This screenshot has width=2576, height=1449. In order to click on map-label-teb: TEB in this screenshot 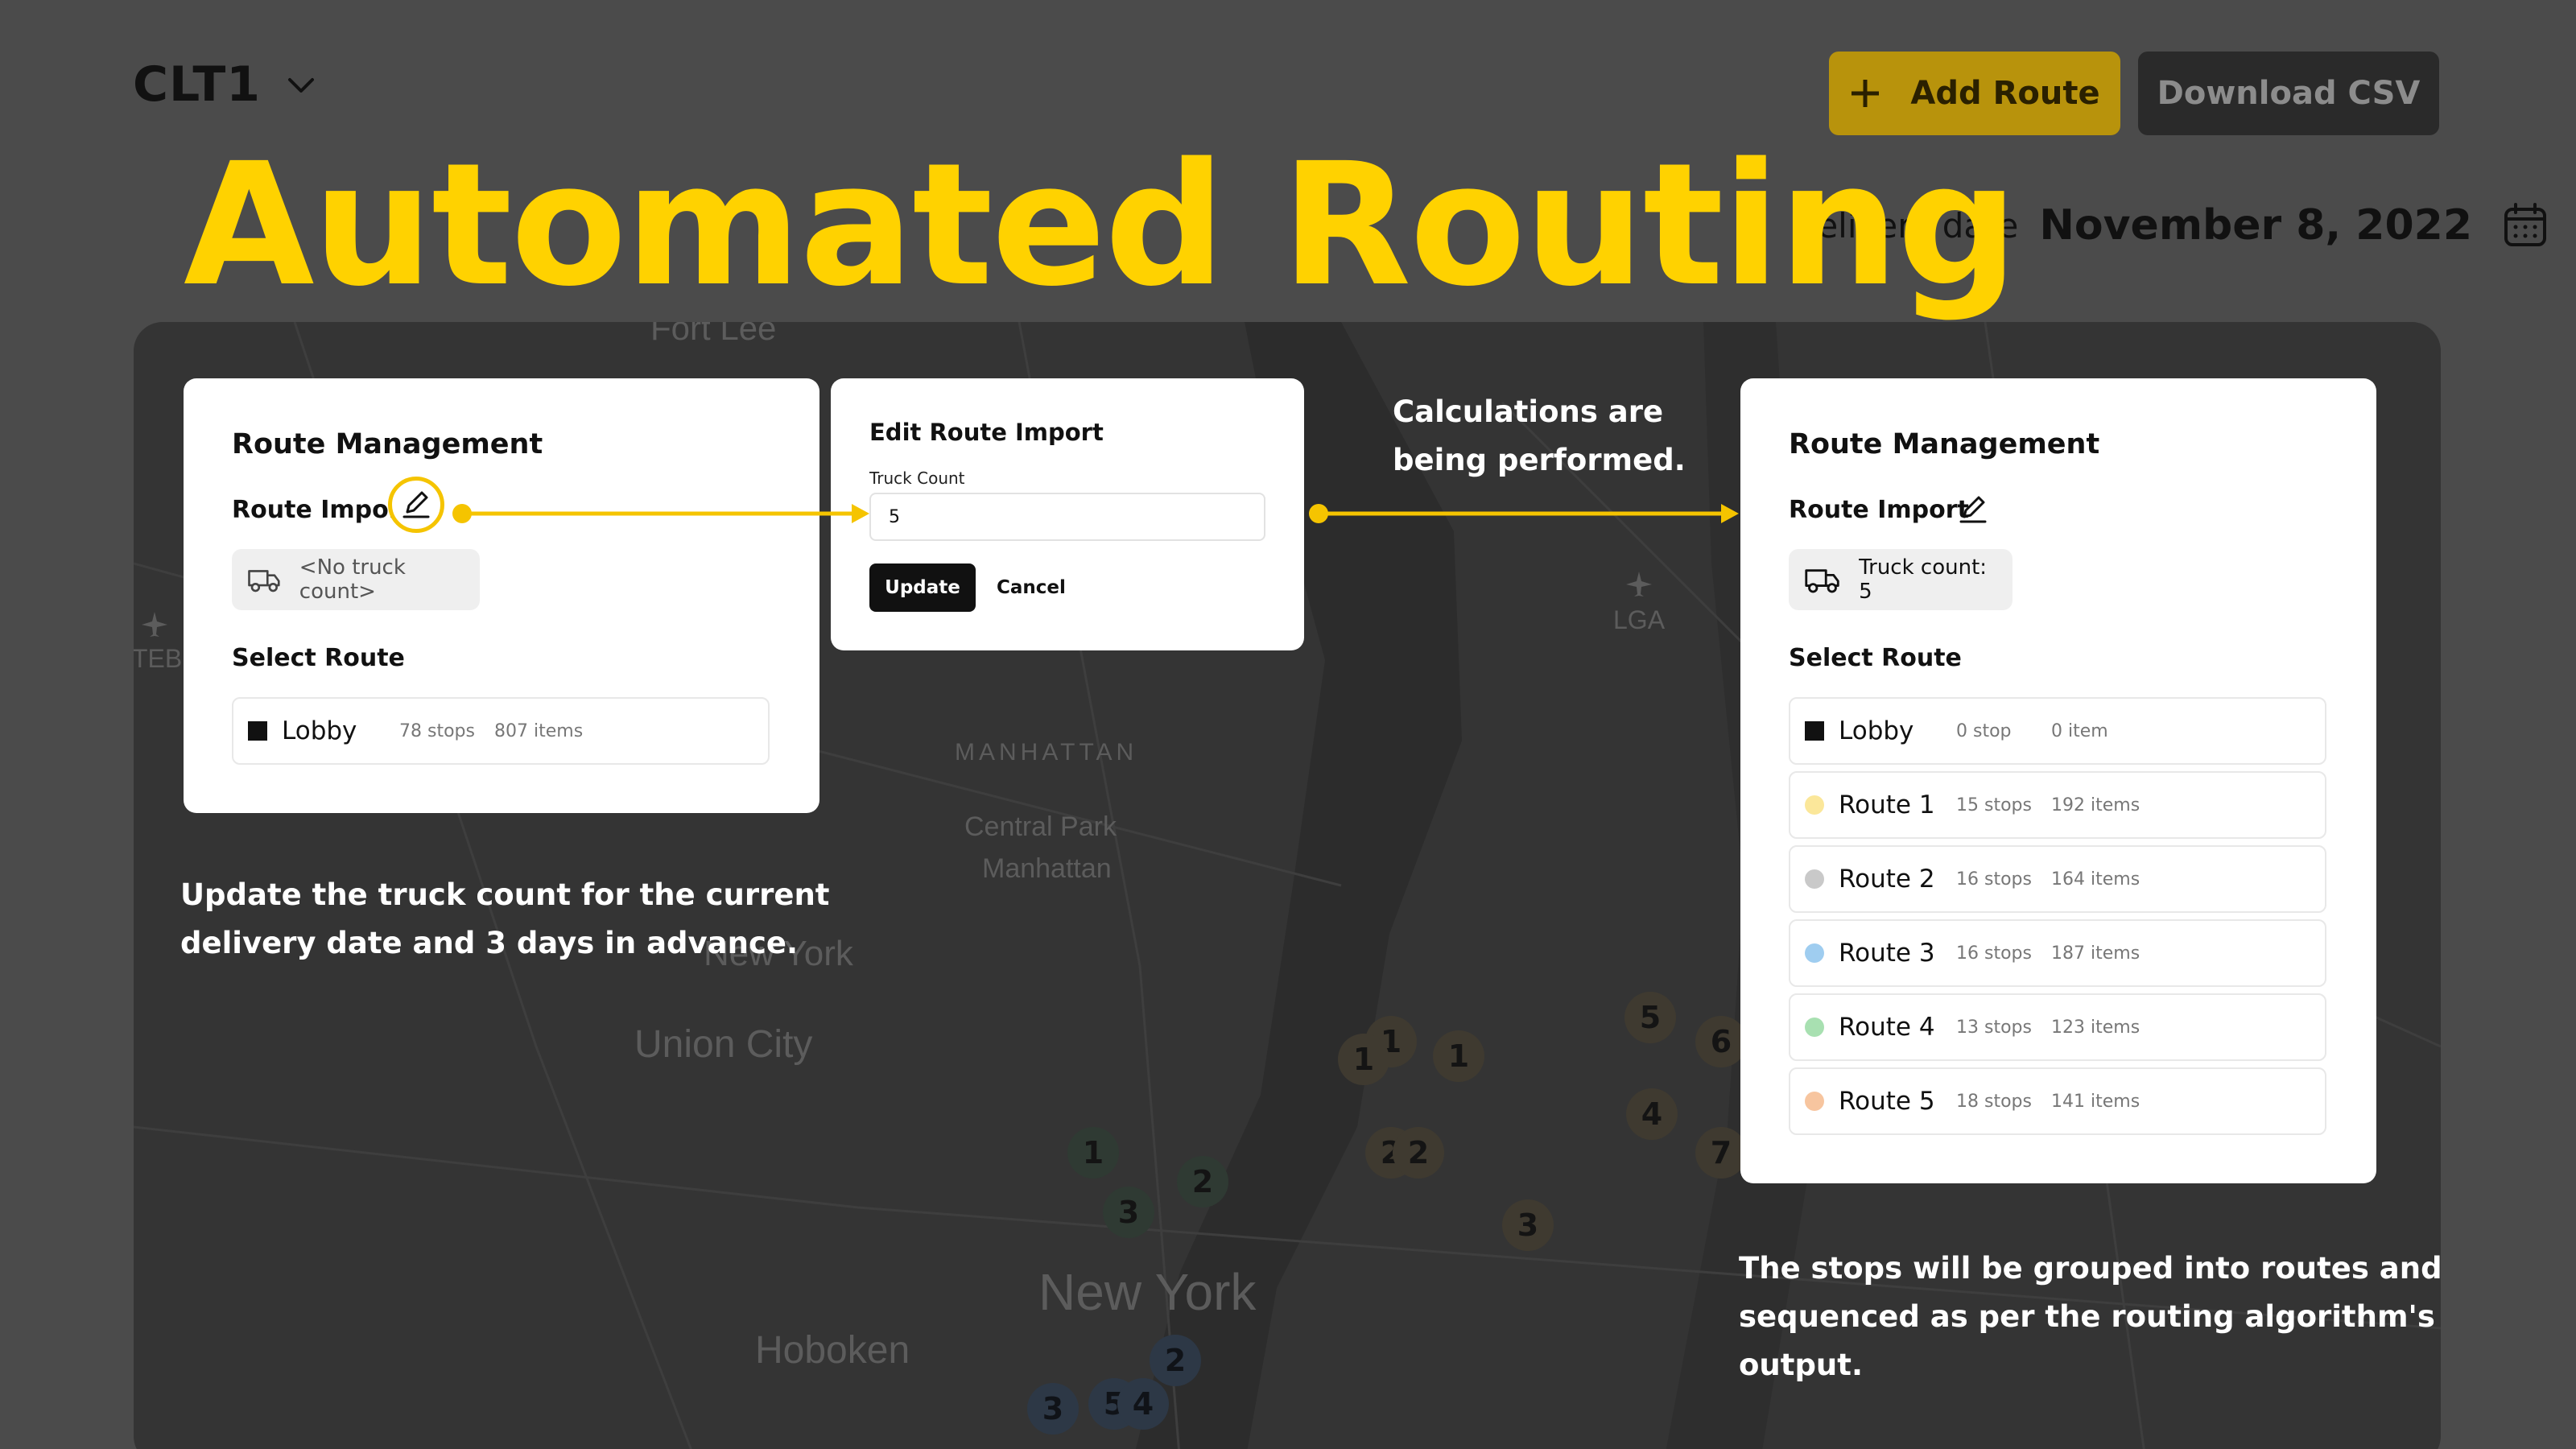, I will do `click(158, 658)`.